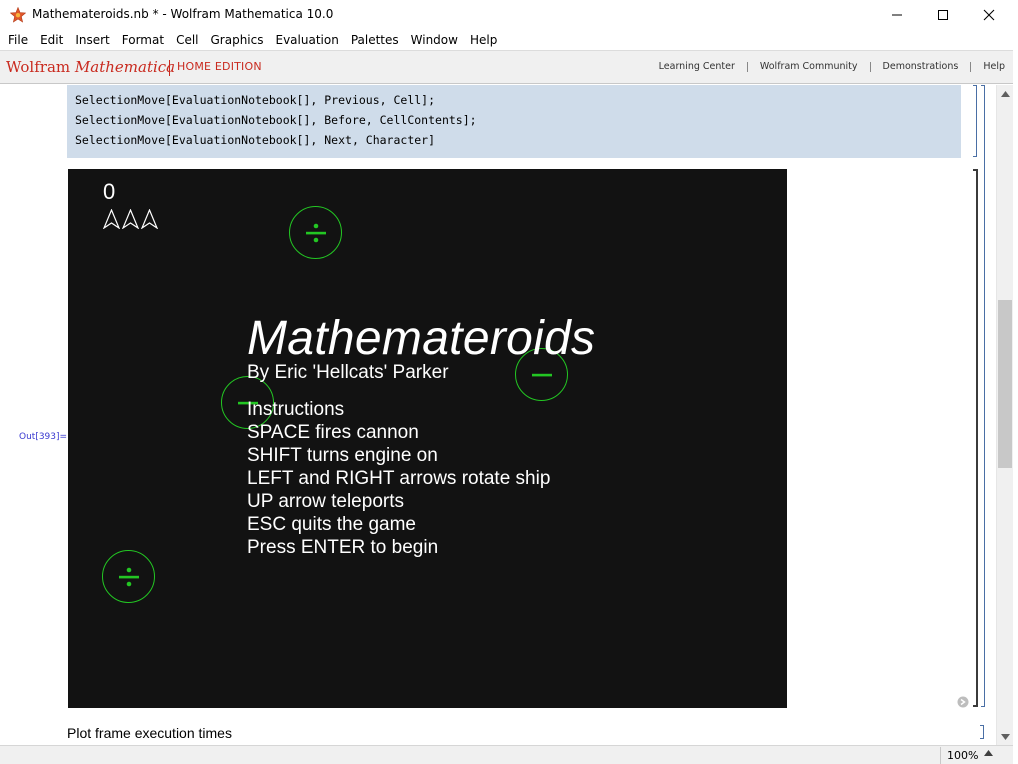 Image resolution: width=1018 pixels, height=764 pixels. I want to click on link-wolfram-community: Wolfram Community, so click(809, 66).